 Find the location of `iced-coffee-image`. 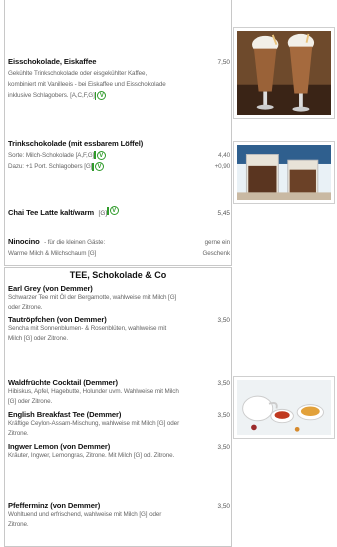

iced-coffee-image is located at coordinates (284, 73).